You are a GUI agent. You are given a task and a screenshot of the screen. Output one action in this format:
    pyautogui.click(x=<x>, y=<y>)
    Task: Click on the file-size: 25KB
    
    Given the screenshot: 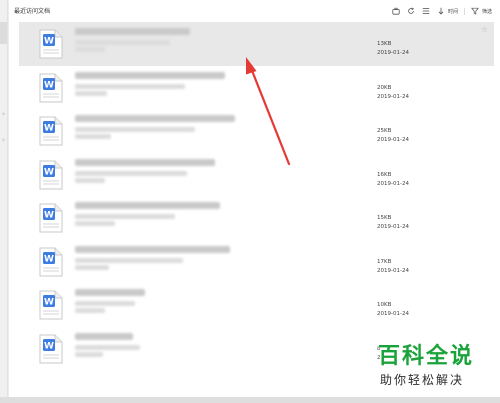 What is the action you would take?
    pyautogui.click(x=384, y=131)
    